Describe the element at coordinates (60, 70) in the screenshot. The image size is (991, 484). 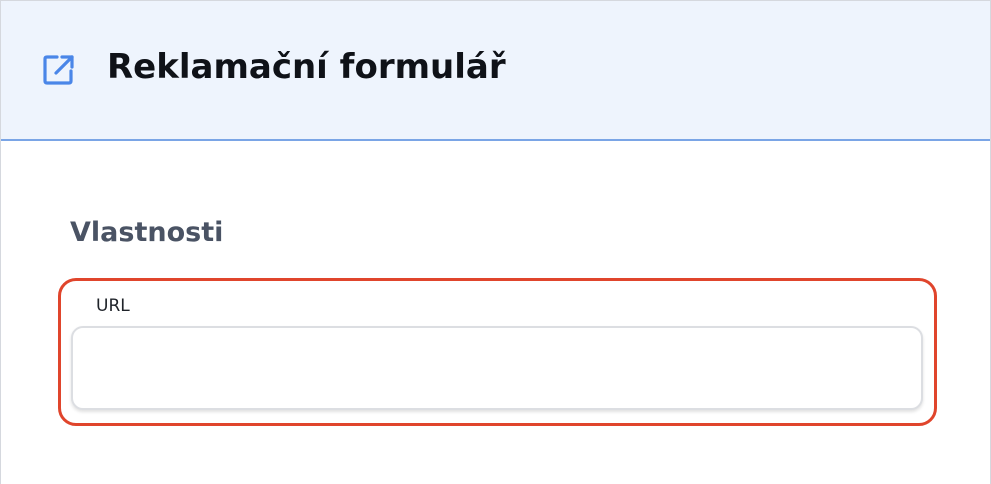
I see `external-link-icon` at that location.